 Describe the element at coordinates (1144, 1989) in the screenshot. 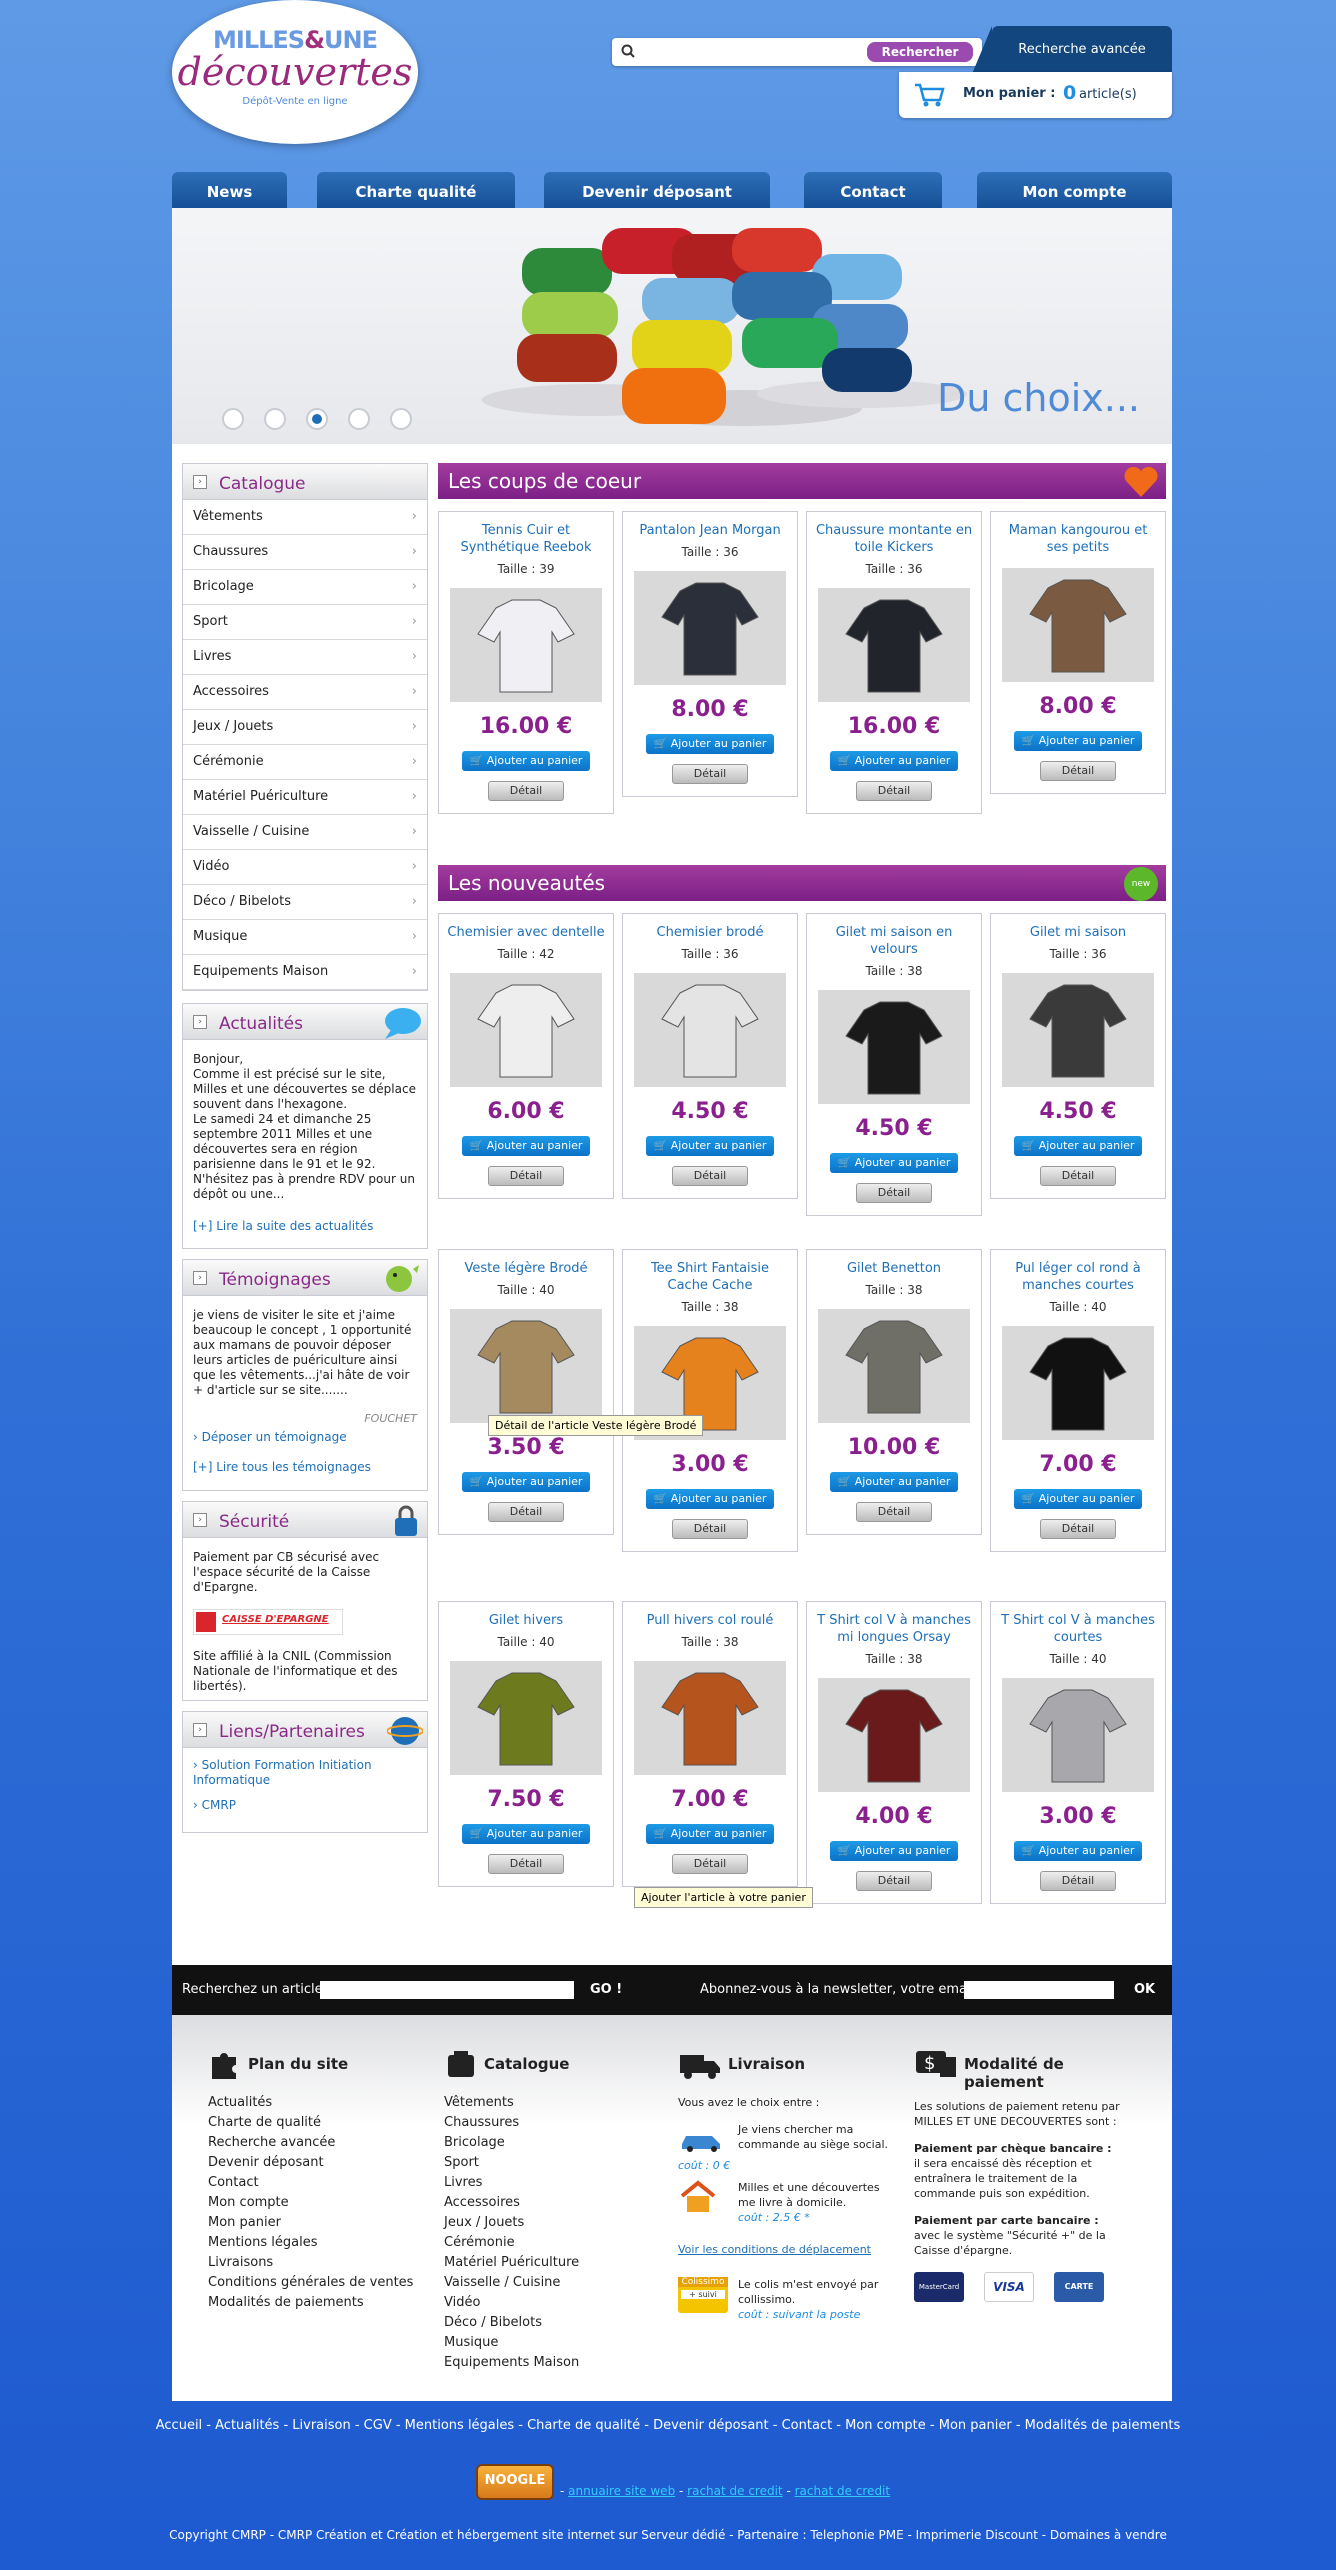

I see `newsletter-ok-button: OK` at that location.